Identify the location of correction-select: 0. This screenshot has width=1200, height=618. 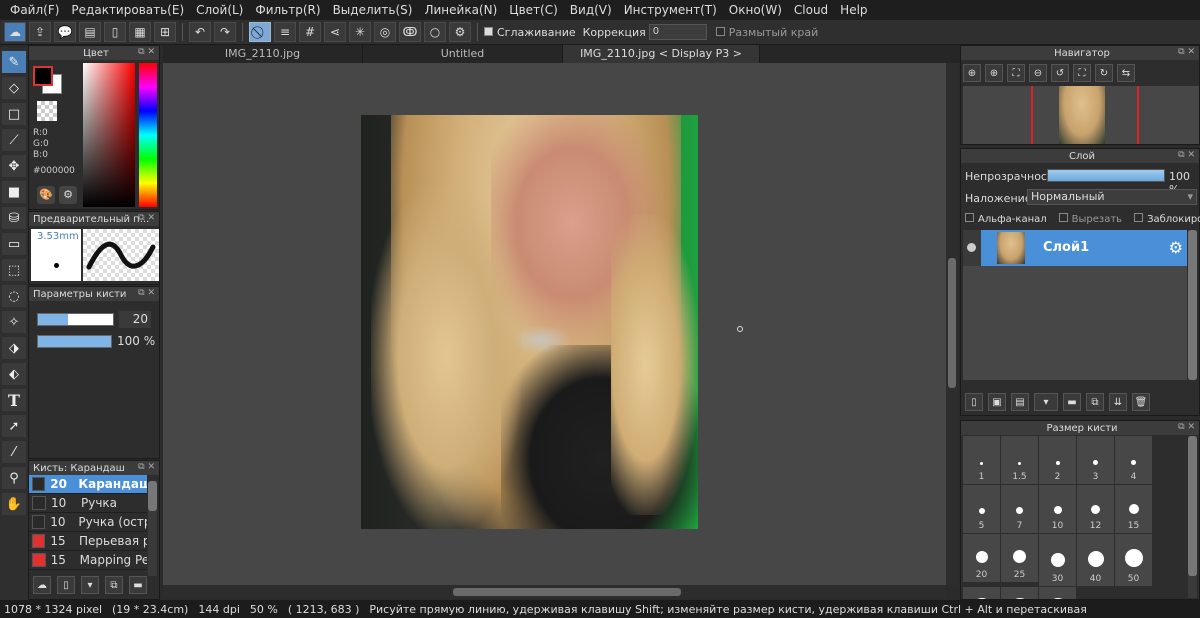
(677, 32).